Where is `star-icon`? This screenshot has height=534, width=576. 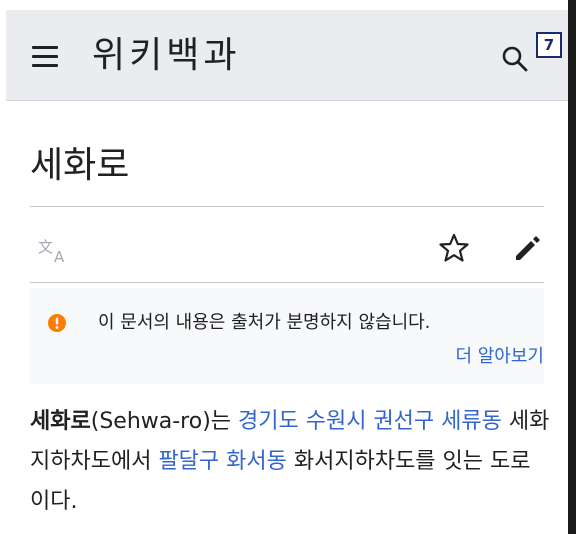
star-icon is located at coordinates (454, 248).